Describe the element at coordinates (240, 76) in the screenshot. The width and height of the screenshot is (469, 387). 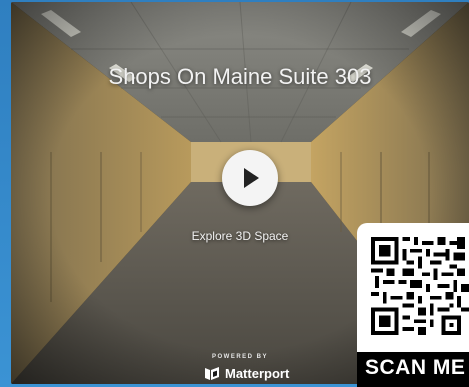
I see `tour-title: Shops On Maine Suite 303` at that location.